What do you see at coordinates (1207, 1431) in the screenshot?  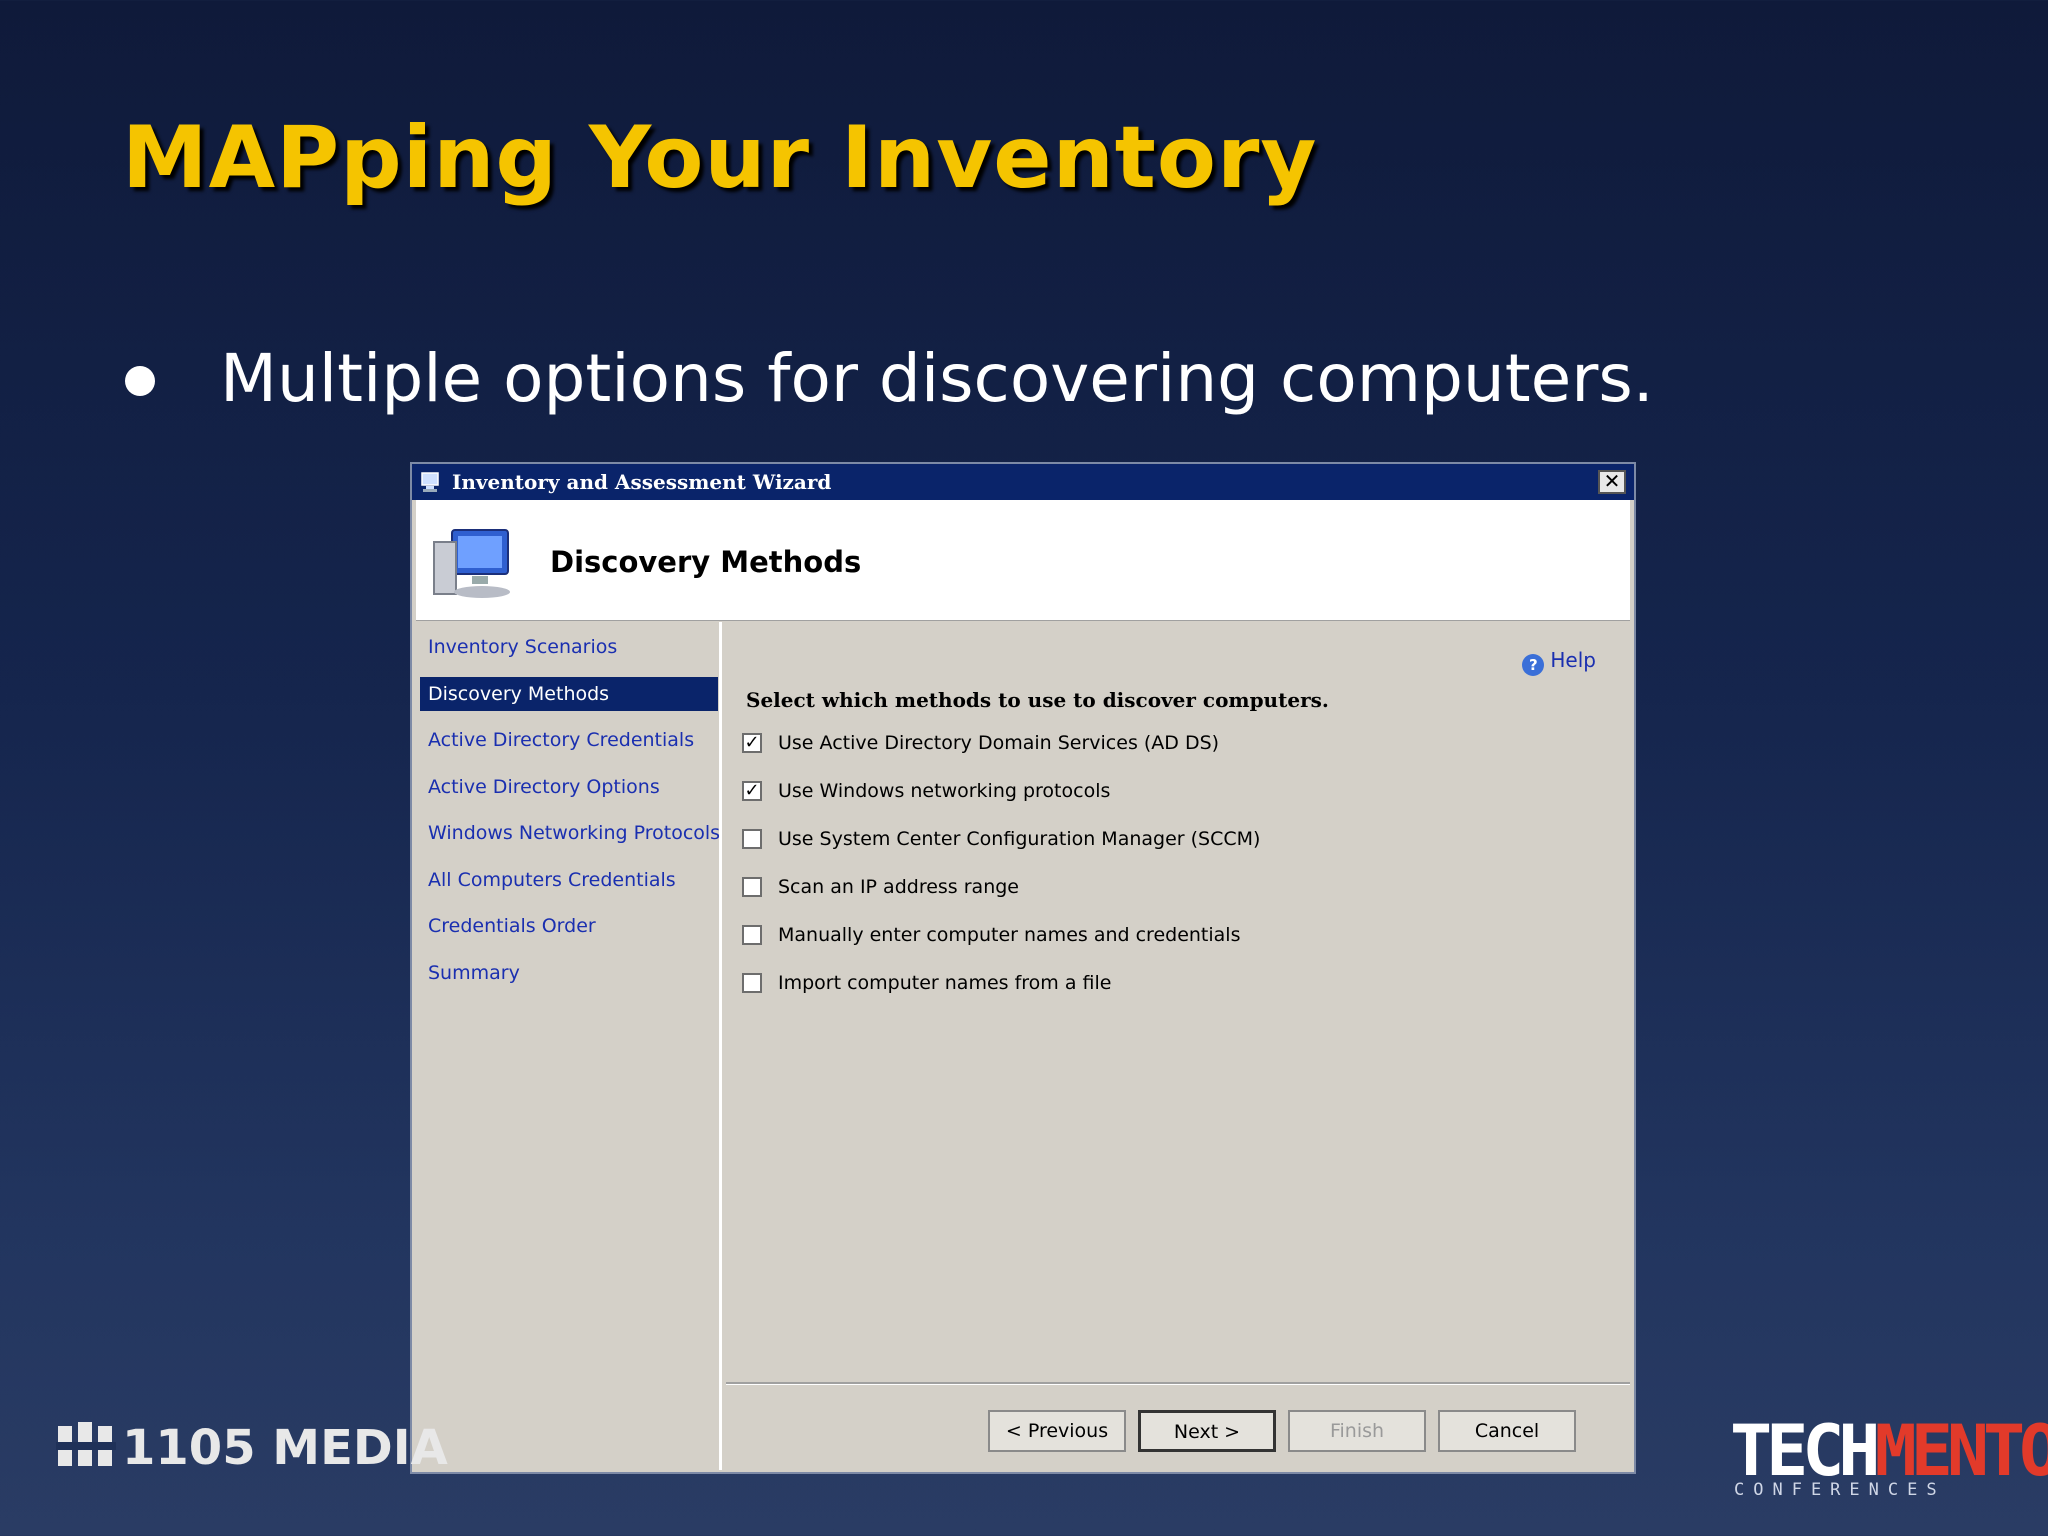 I see `next-button: Next >` at bounding box center [1207, 1431].